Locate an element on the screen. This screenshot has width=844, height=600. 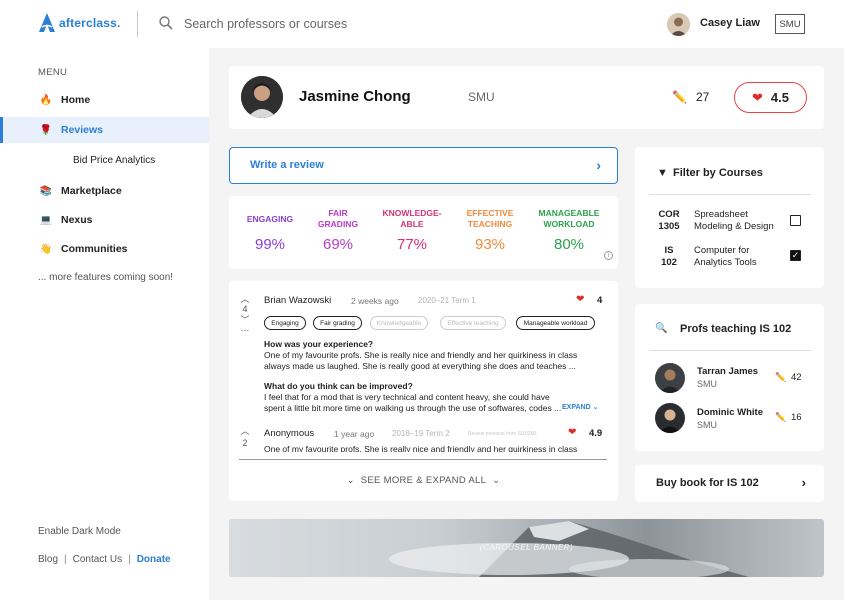
prof-review-count: 42 is located at coordinates (796, 377).